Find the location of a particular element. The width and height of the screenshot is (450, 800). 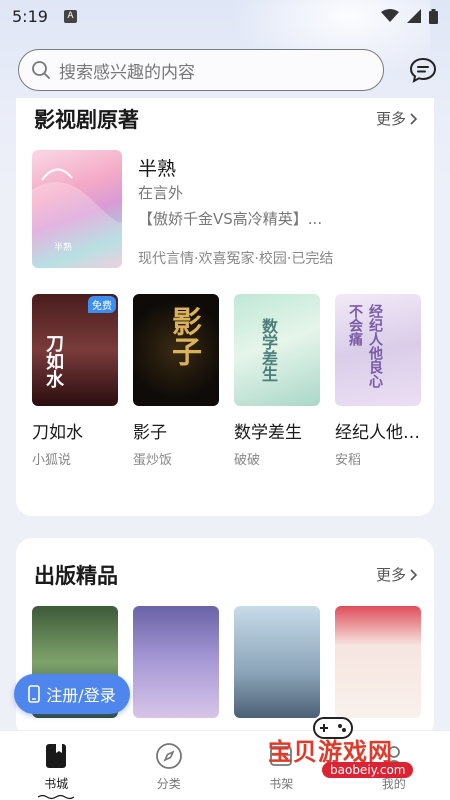

featured-title: 半熟 is located at coordinates (157, 167).